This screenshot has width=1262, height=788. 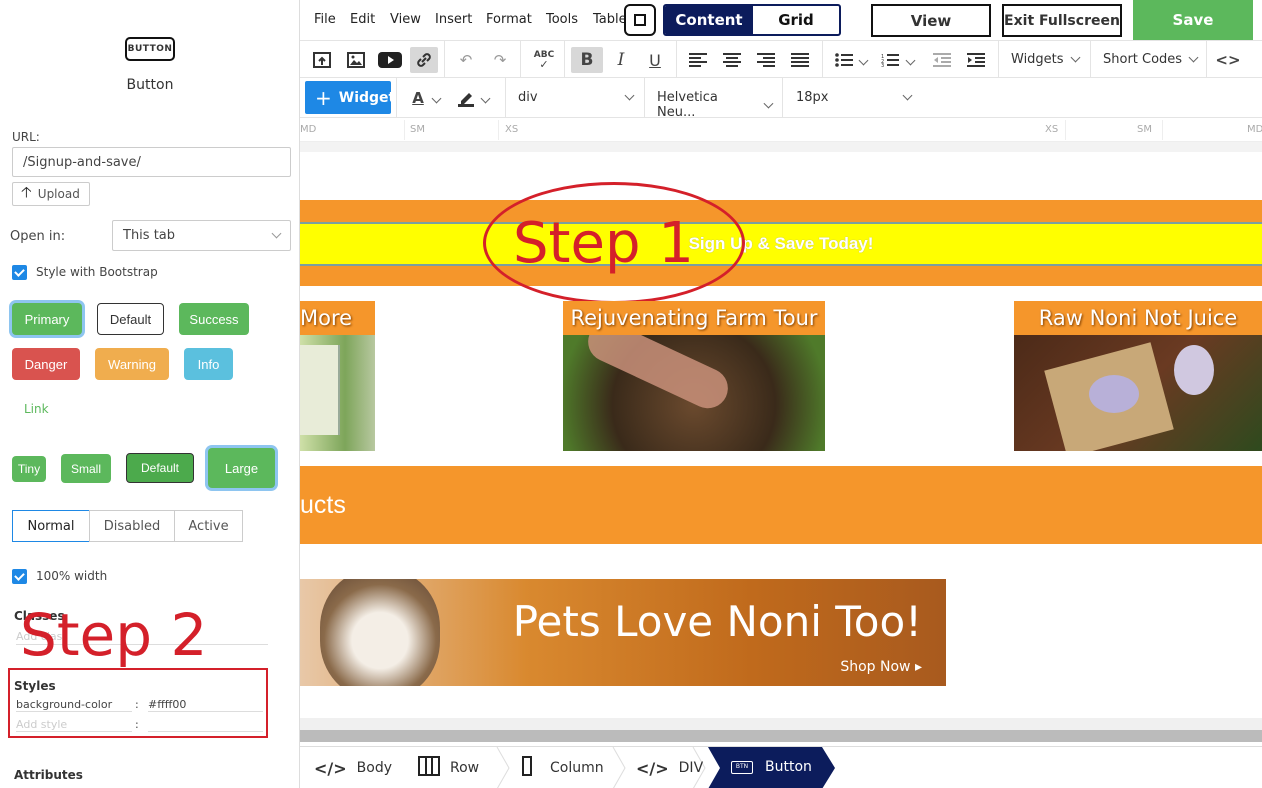 I want to click on underline-icon: U, so click(x=655, y=60).